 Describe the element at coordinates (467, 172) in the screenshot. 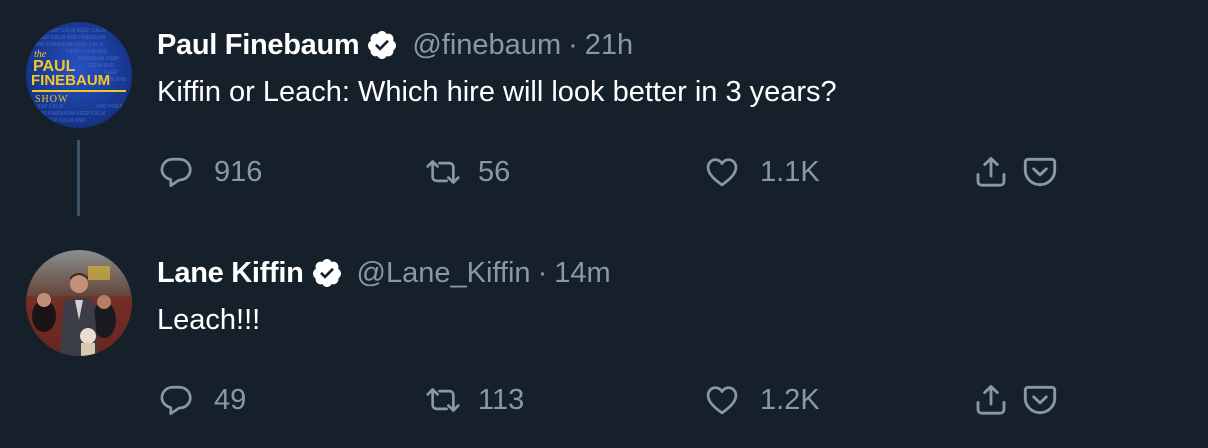

I see `retweet-button: 56` at that location.